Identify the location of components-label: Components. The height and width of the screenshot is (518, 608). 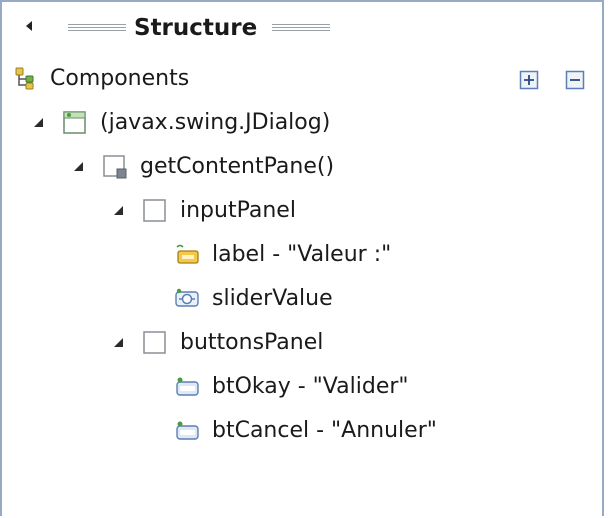
(120, 78).